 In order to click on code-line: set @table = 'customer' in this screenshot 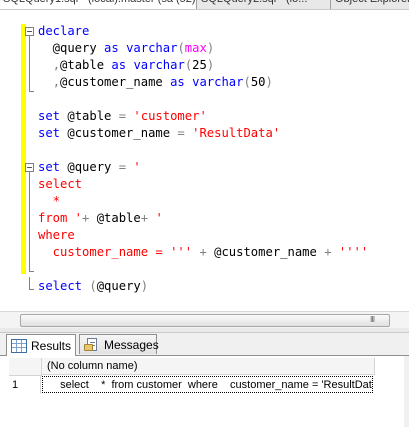, I will do `click(203, 116)`.